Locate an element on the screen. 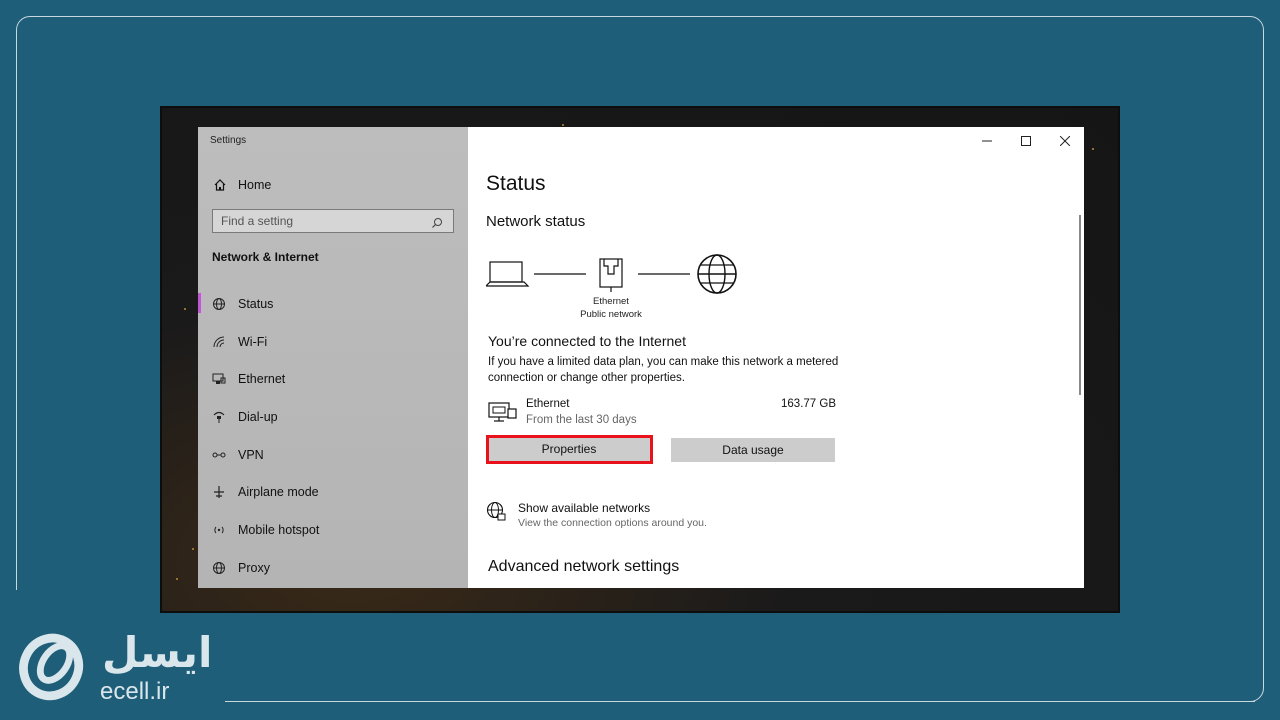 The height and width of the screenshot is (720, 1280). internet-globe-icon is located at coordinates (717, 274).